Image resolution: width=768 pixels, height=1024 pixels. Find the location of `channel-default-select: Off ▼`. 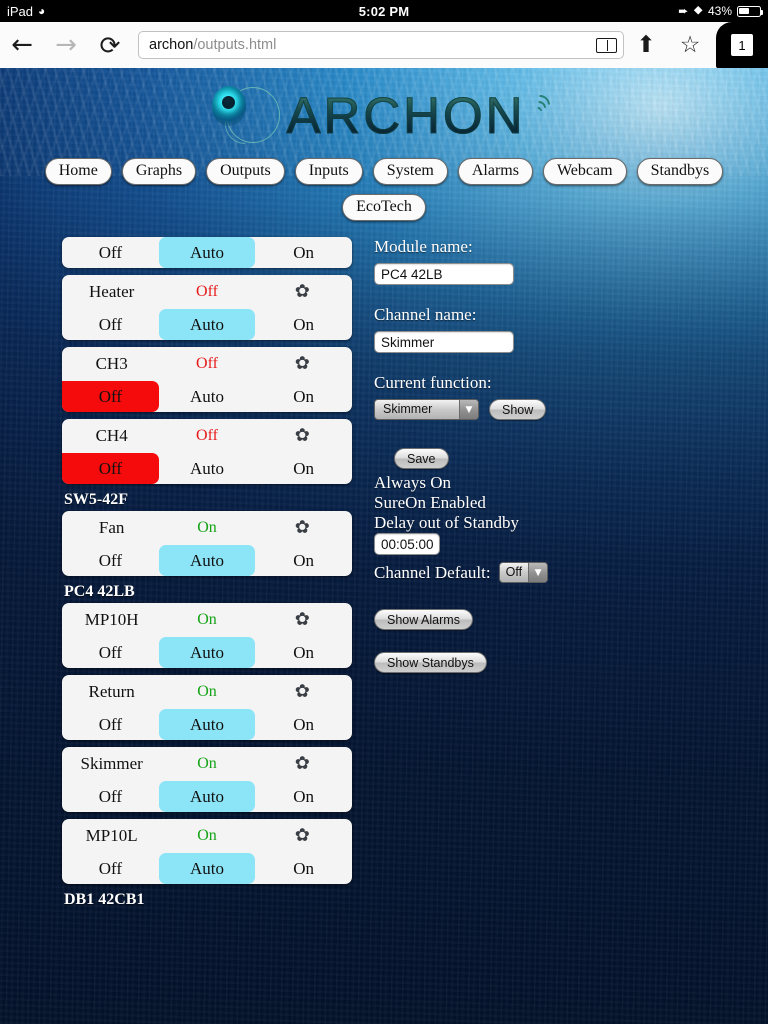

channel-default-select: Off ▼ is located at coordinates (523, 572).